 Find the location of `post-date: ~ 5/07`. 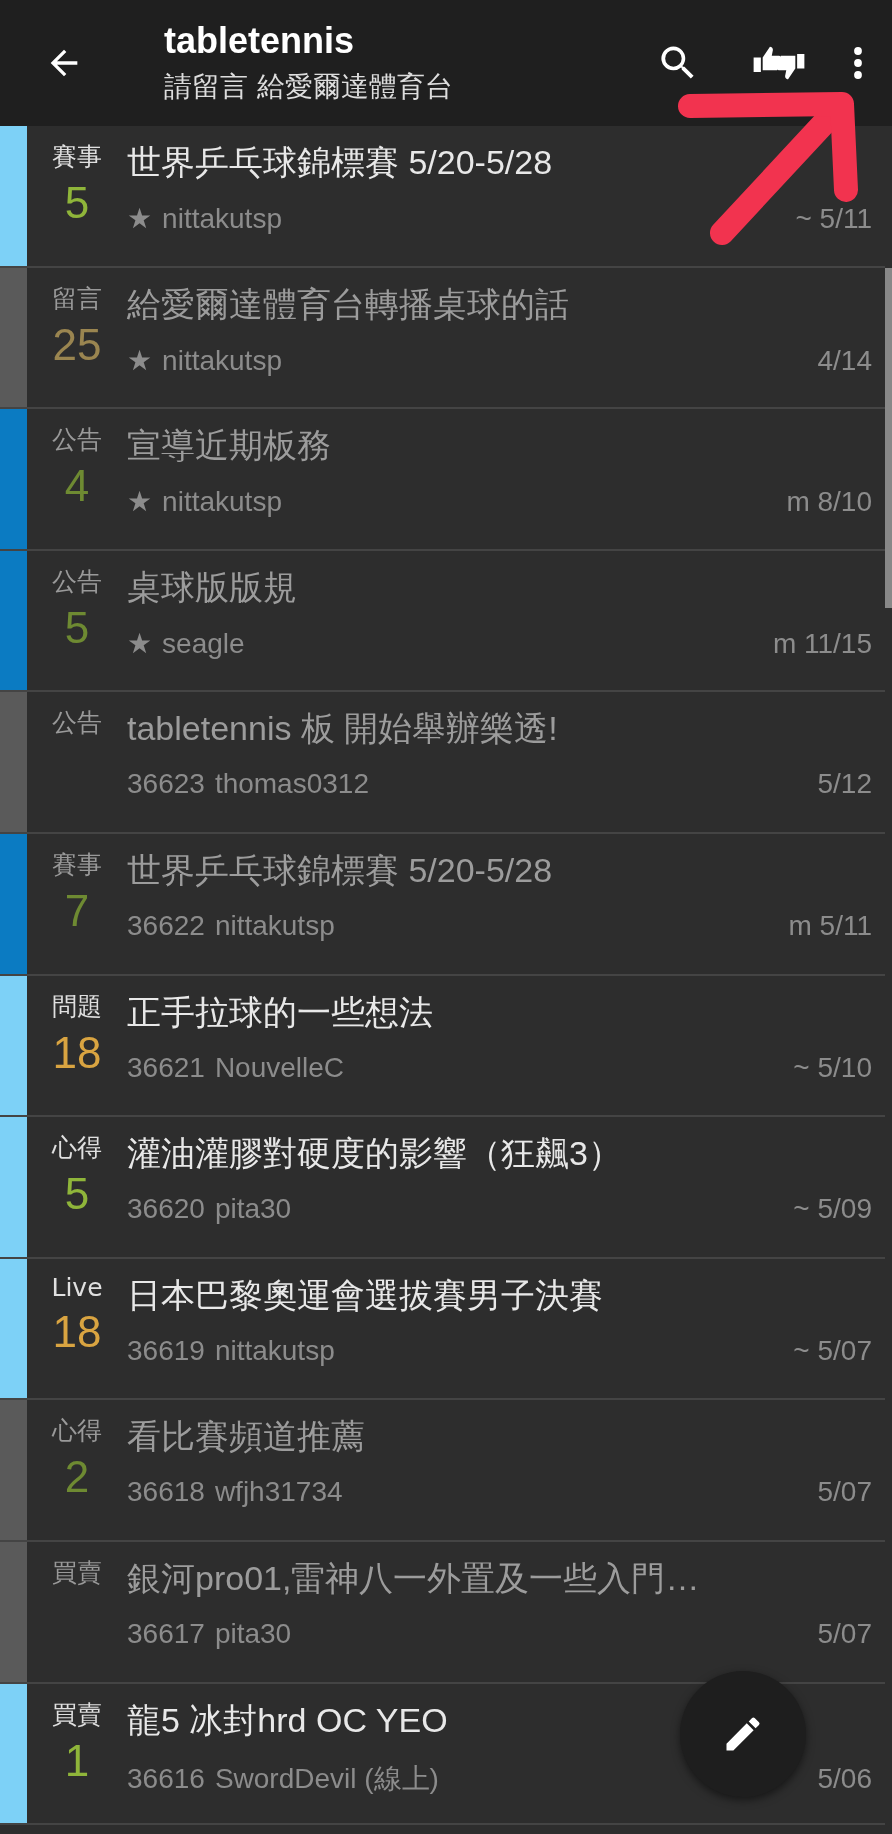

post-date: ~ 5/07 is located at coordinates (832, 1350).